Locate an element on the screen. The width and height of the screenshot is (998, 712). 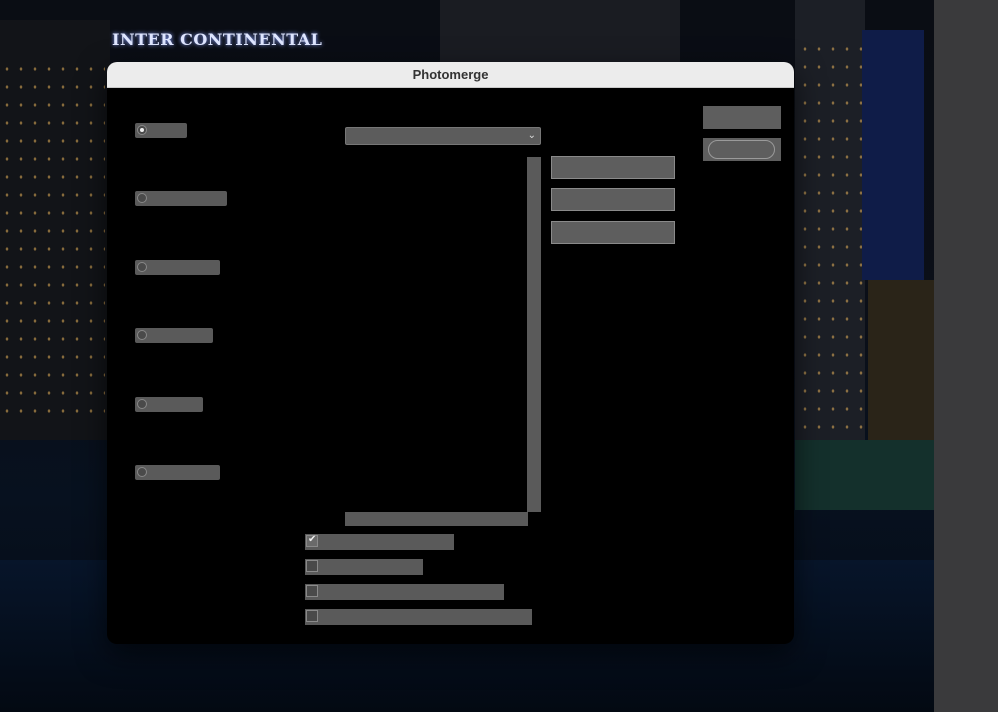
file-list-vertical-scrollbar is located at coordinates (534, 334).